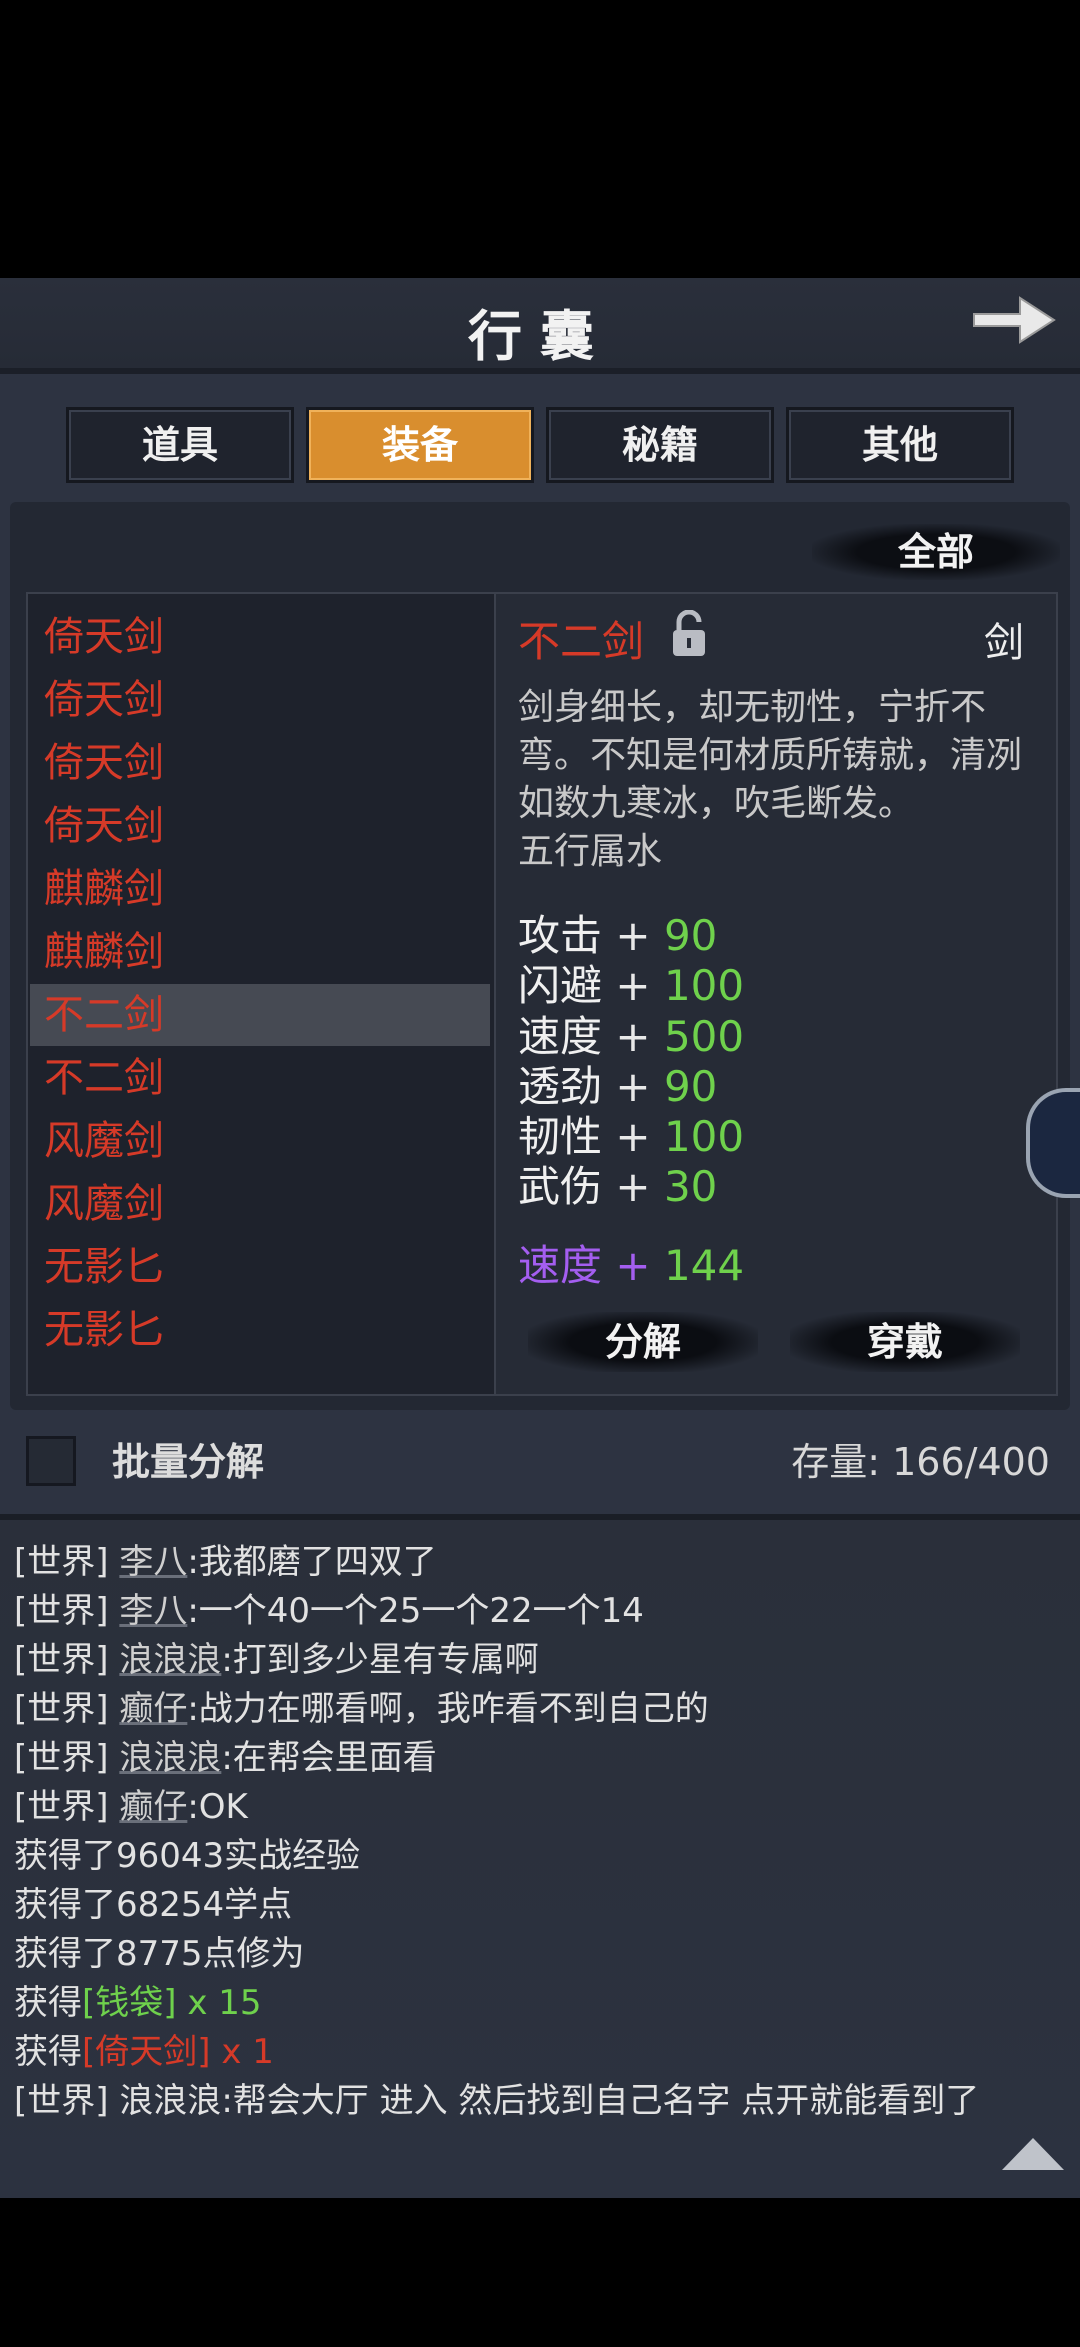 This screenshot has height=2347, width=1080. I want to click on page-title: 行囊, so click(540, 336).